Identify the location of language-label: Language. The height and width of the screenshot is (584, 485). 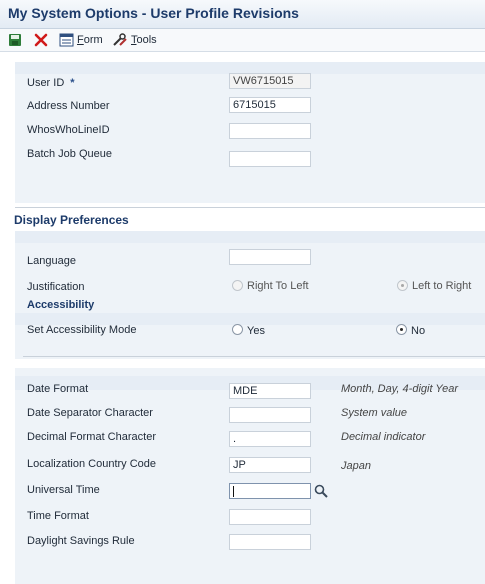
(51, 261).